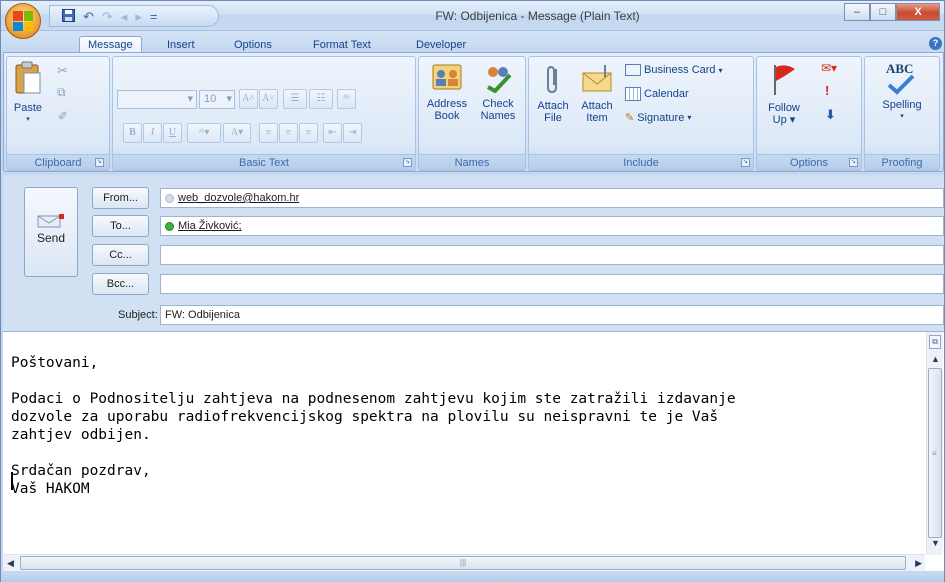  I want to click on to-field: Mia Živković;, so click(552, 226).